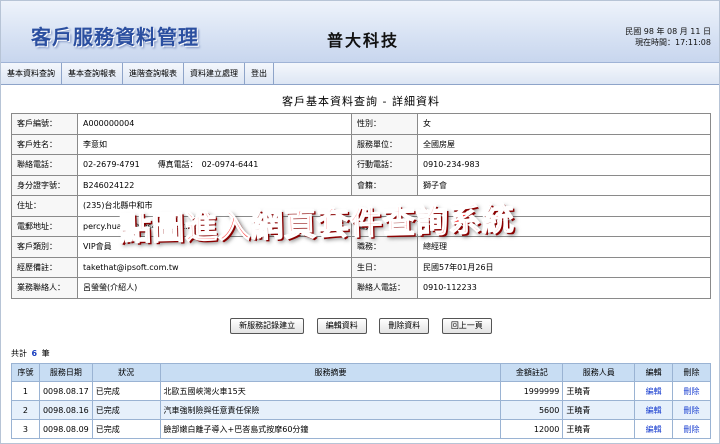  Describe the element at coordinates (34, 353) in the screenshot. I see `count-value: 6` at that location.